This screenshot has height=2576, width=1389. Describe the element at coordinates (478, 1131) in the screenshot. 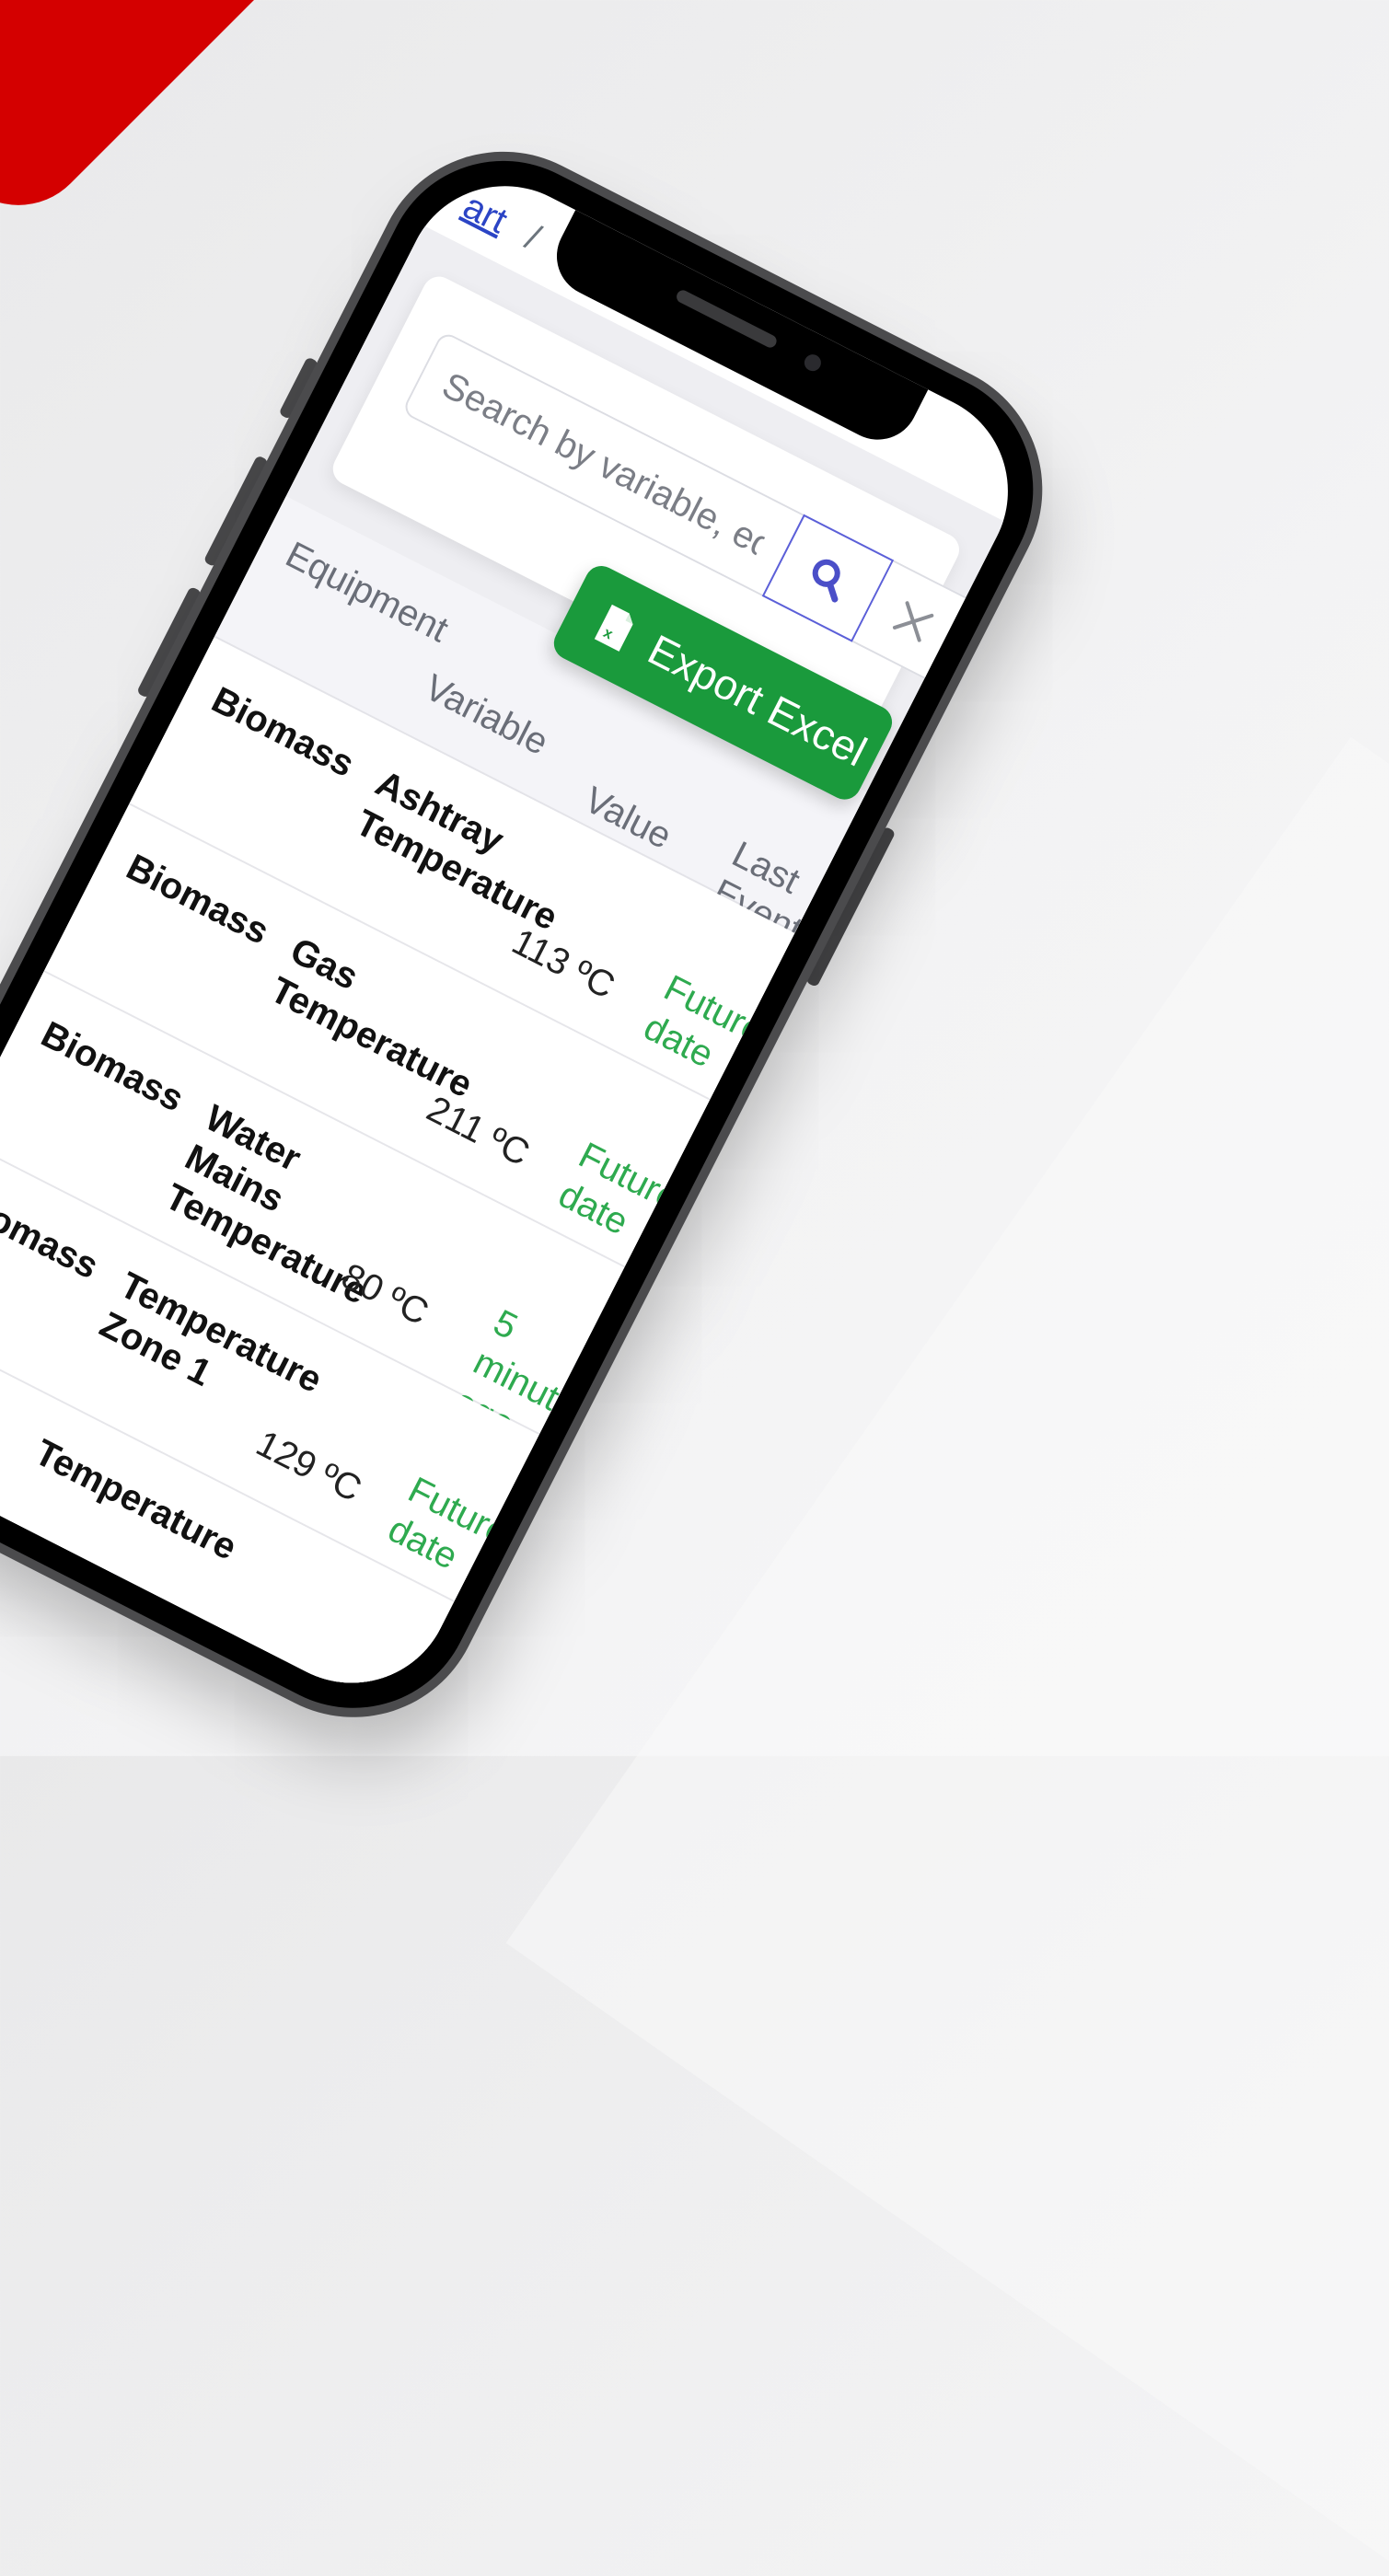

I see `cell-value: 211 ºC` at that location.